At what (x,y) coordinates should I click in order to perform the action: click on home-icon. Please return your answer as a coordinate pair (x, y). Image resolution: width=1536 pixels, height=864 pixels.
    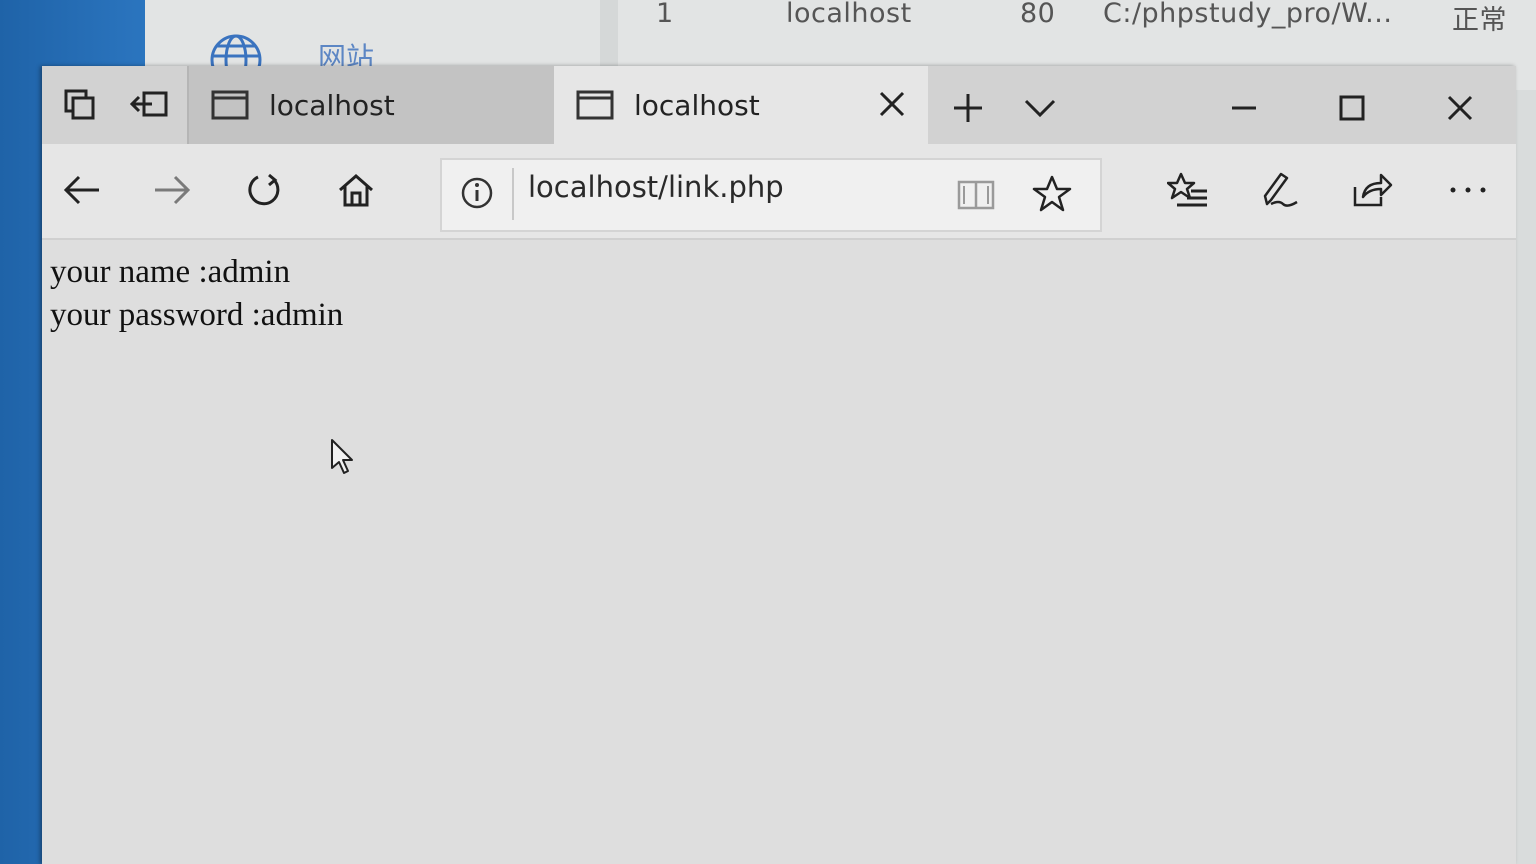
    Looking at the image, I should click on (356, 190).